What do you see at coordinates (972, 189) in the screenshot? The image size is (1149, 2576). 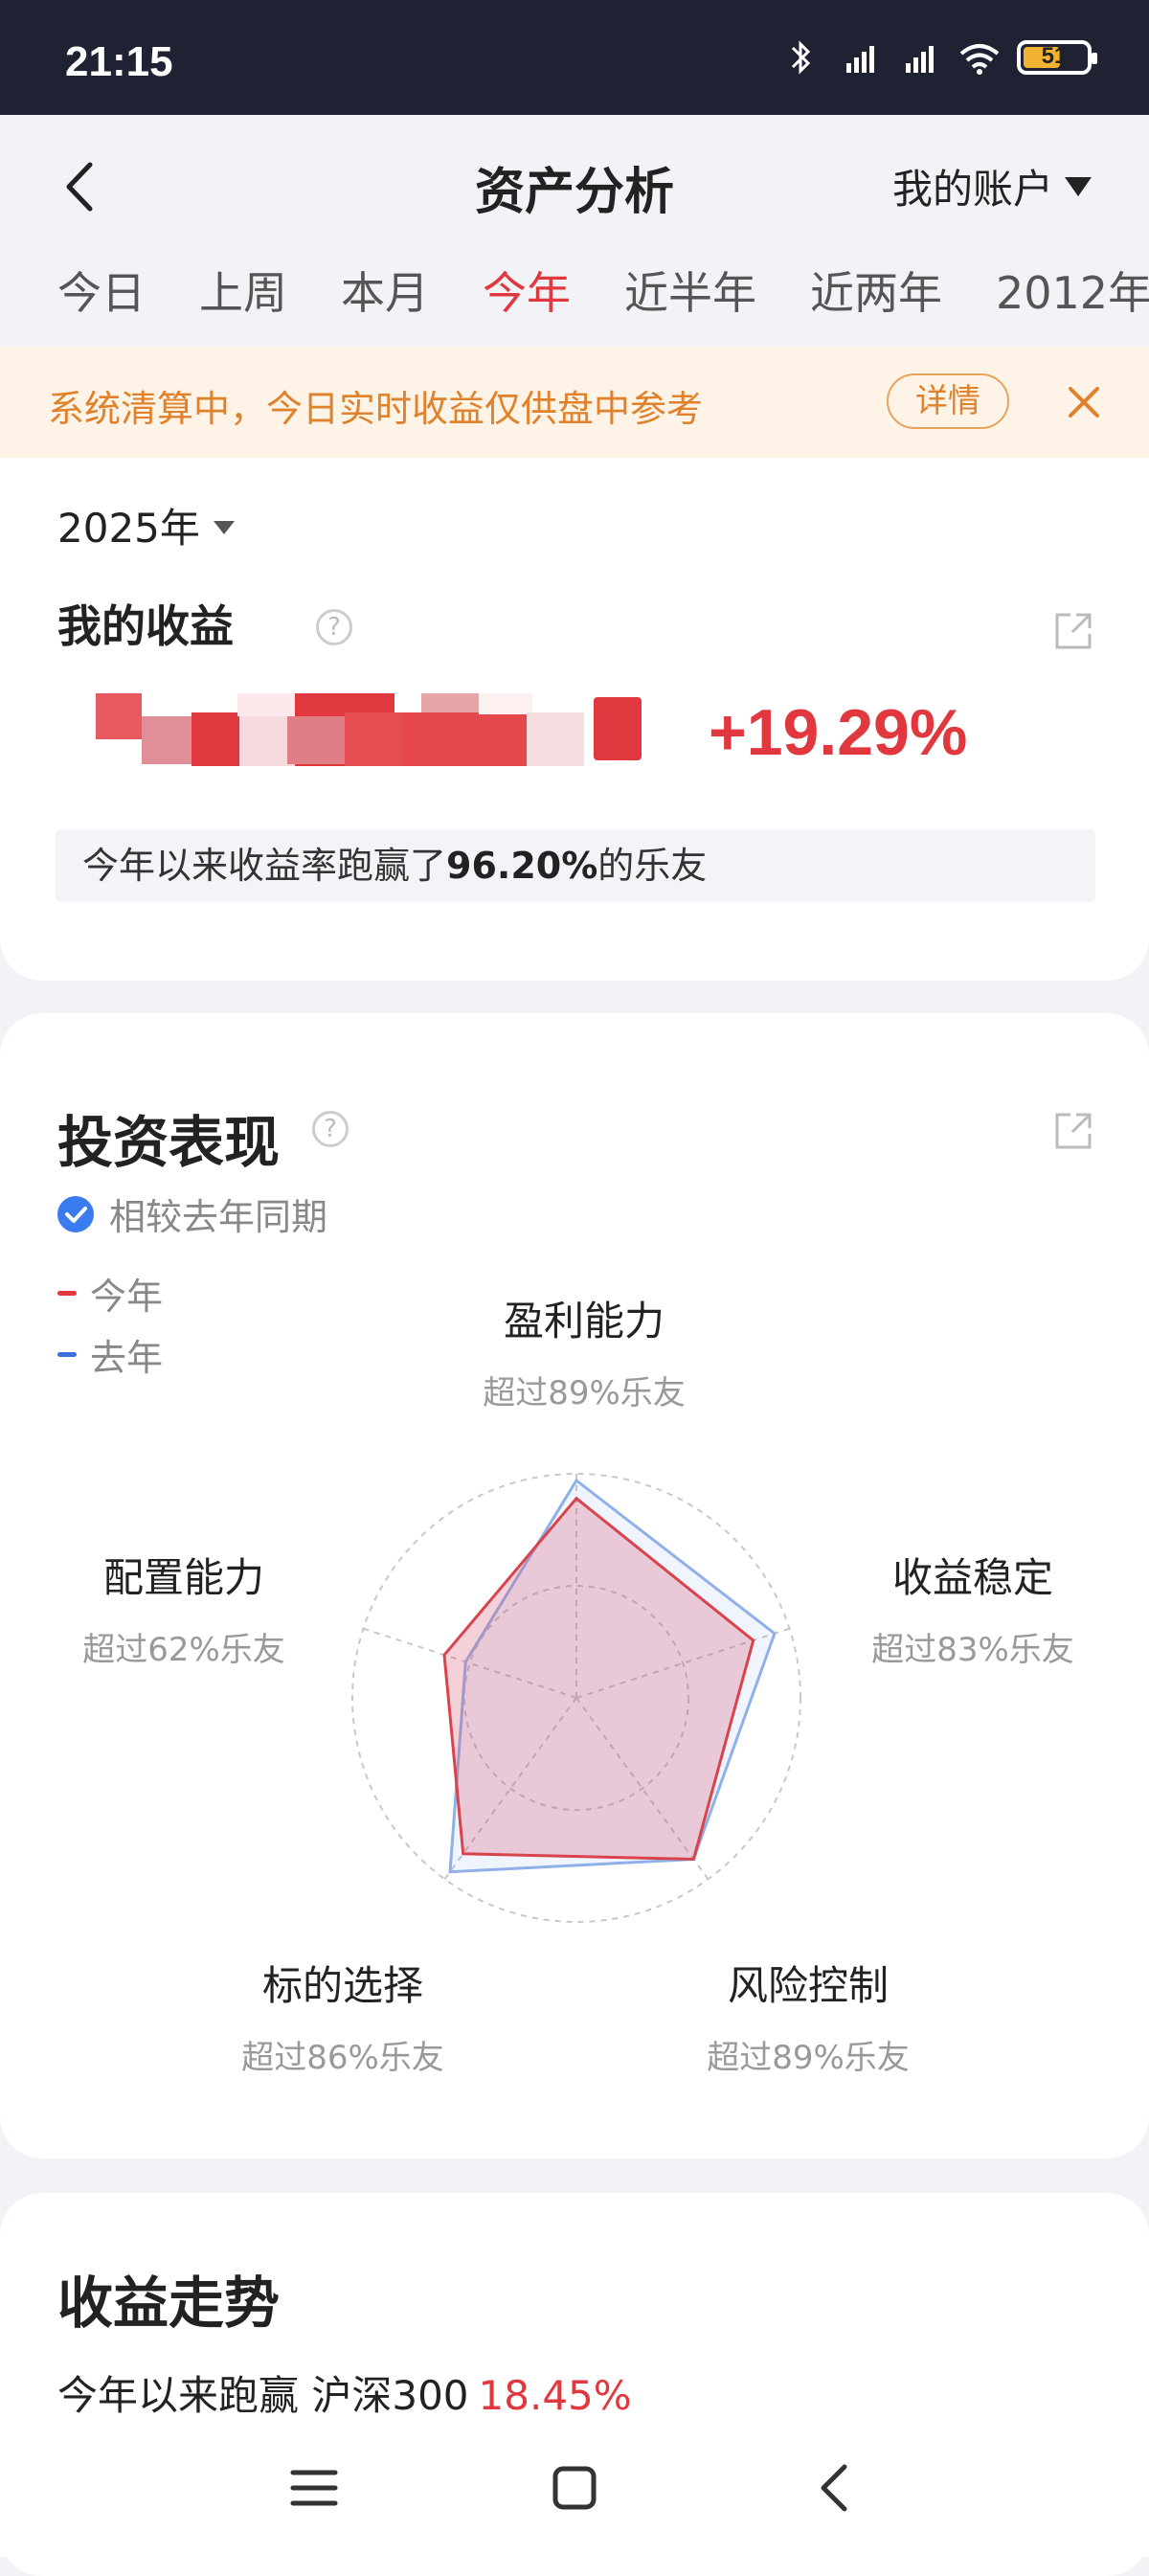 I see `account-label: 我的账户` at bounding box center [972, 189].